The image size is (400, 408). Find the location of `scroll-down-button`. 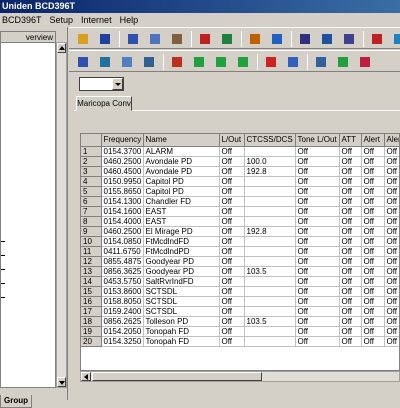

scroll-down-button is located at coordinates (61, 382).